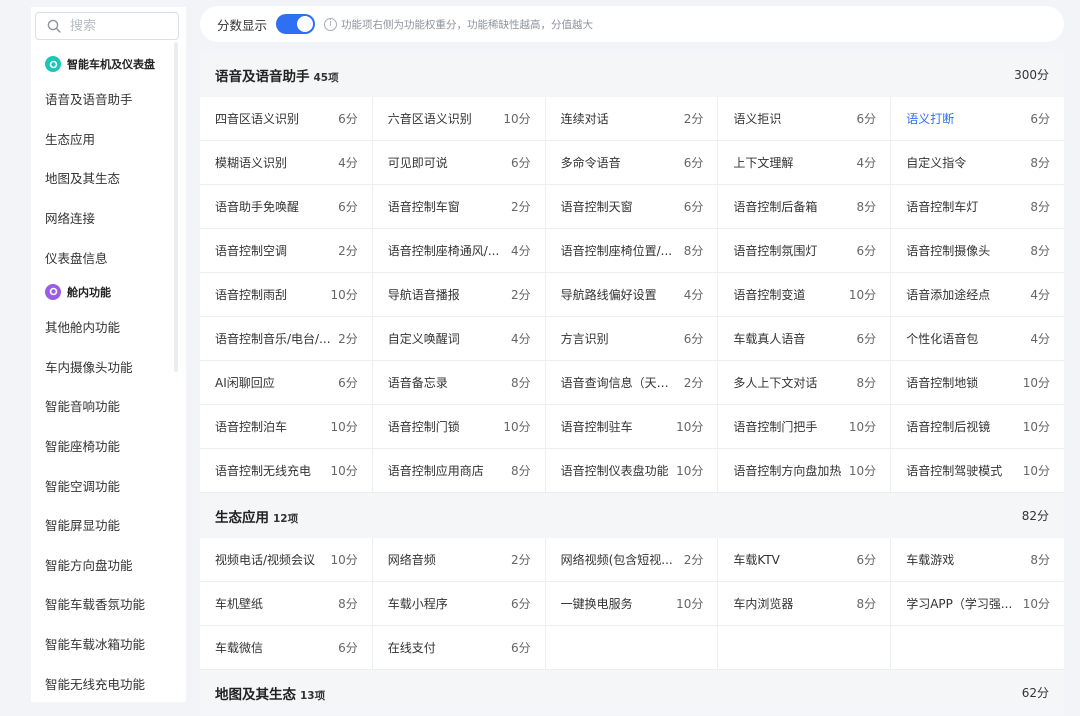 This screenshot has height=716, width=1080. What do you see at coordinates (286, 604) in the screenshot?
I see `feature-cell: 车机壁纸 8分` at bounding box center [286, 604].